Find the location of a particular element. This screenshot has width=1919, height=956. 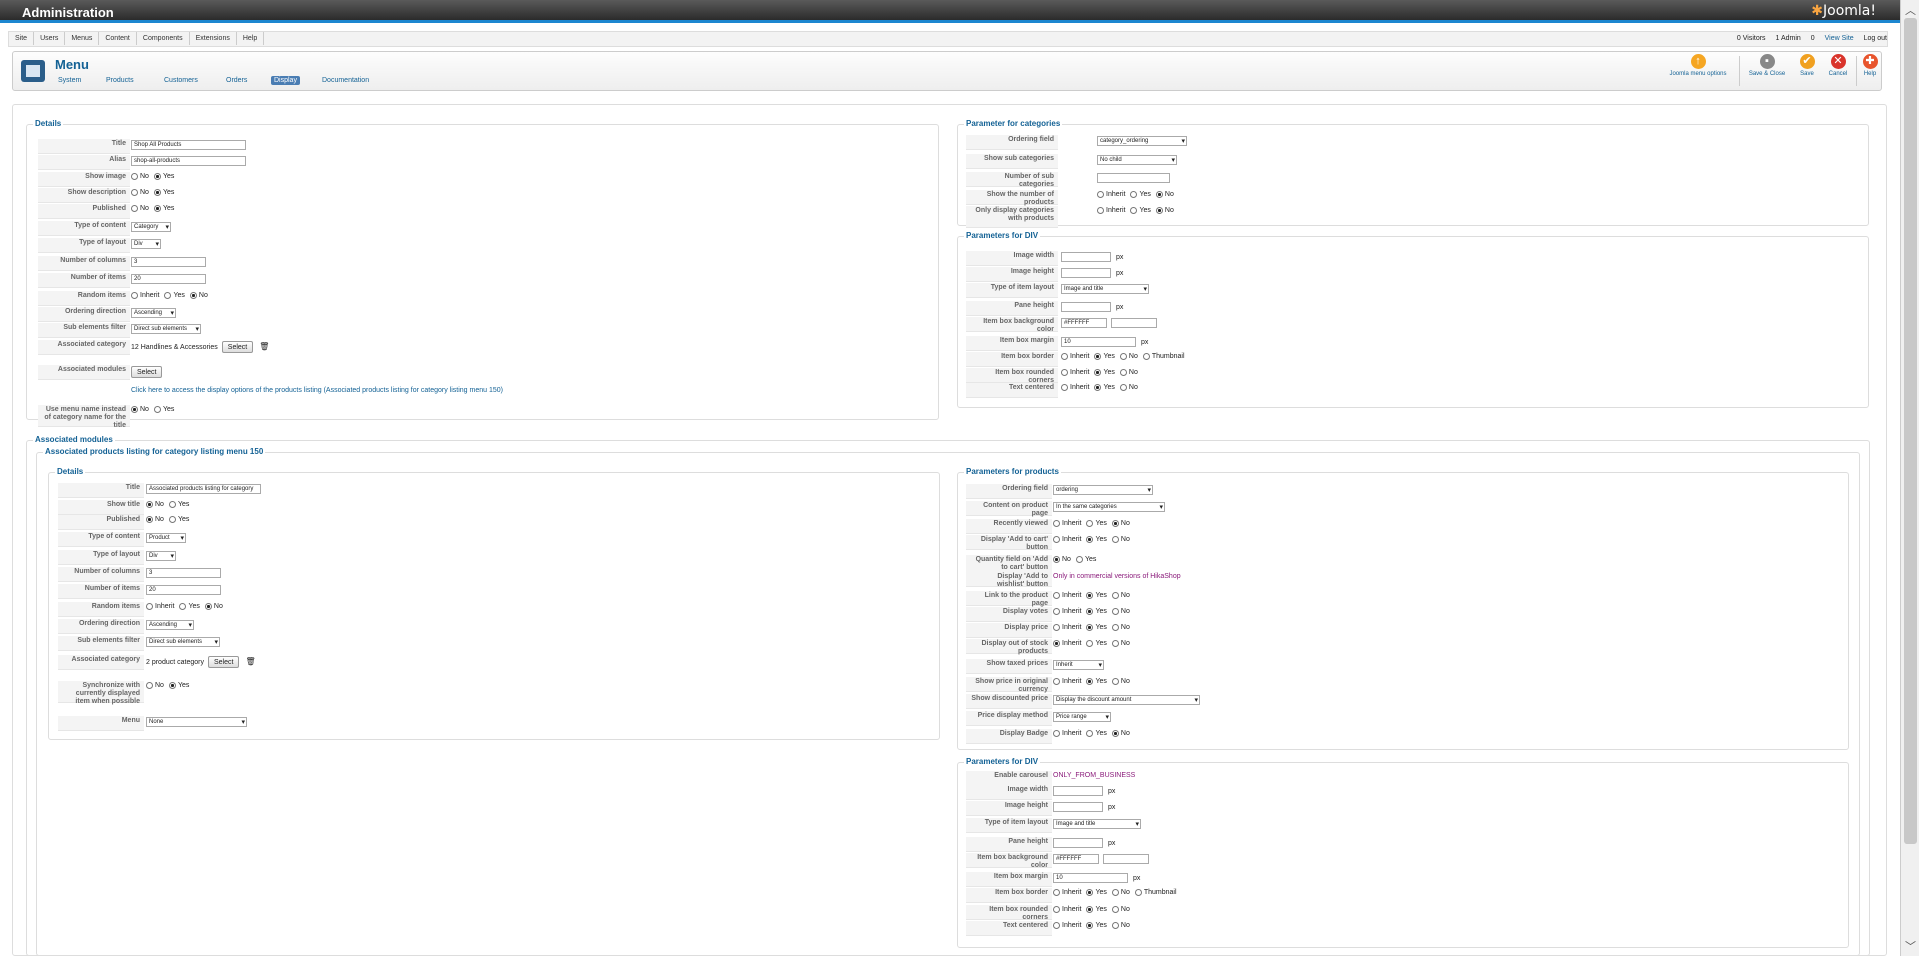

display-badge-no-radio is located at coordinates (1115, 733).